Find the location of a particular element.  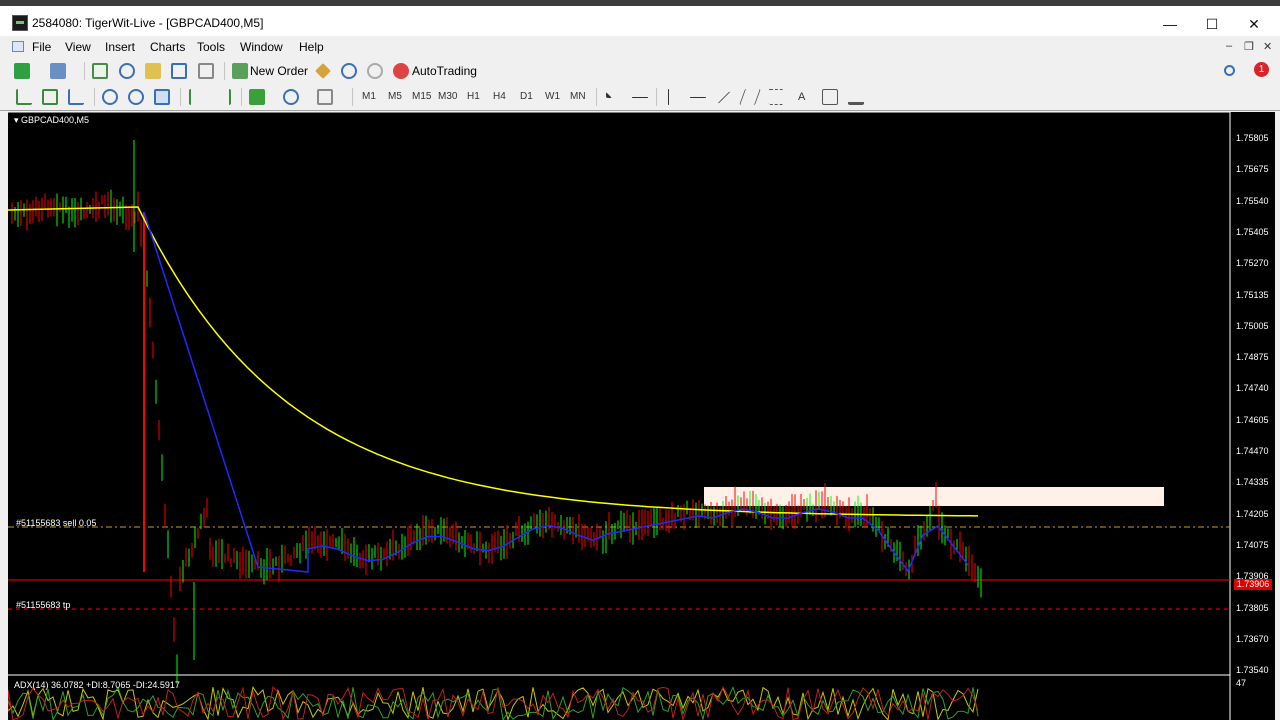

text-label-icon is located at coordinates (830, 97).